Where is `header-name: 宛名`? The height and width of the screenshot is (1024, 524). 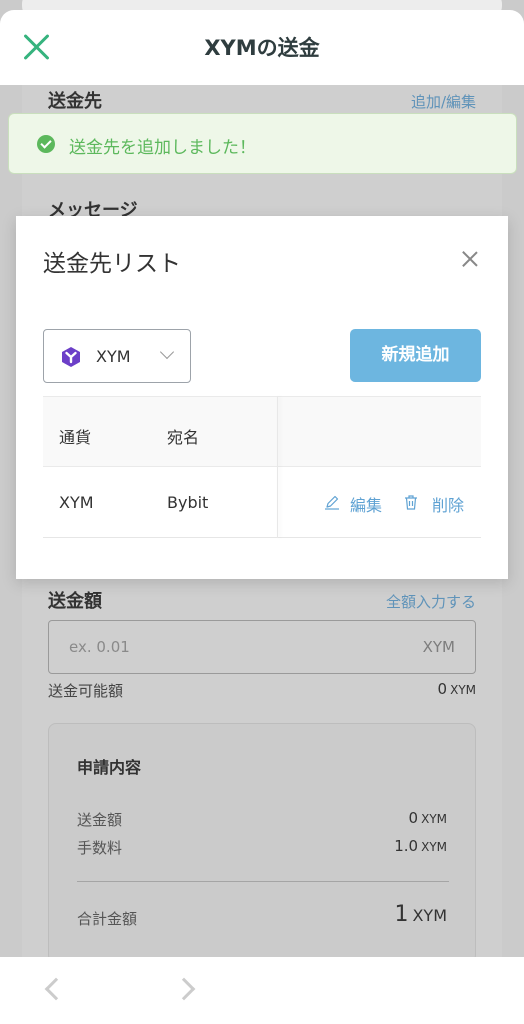 header-name: 宛名 is located at coordinates (183, 437).